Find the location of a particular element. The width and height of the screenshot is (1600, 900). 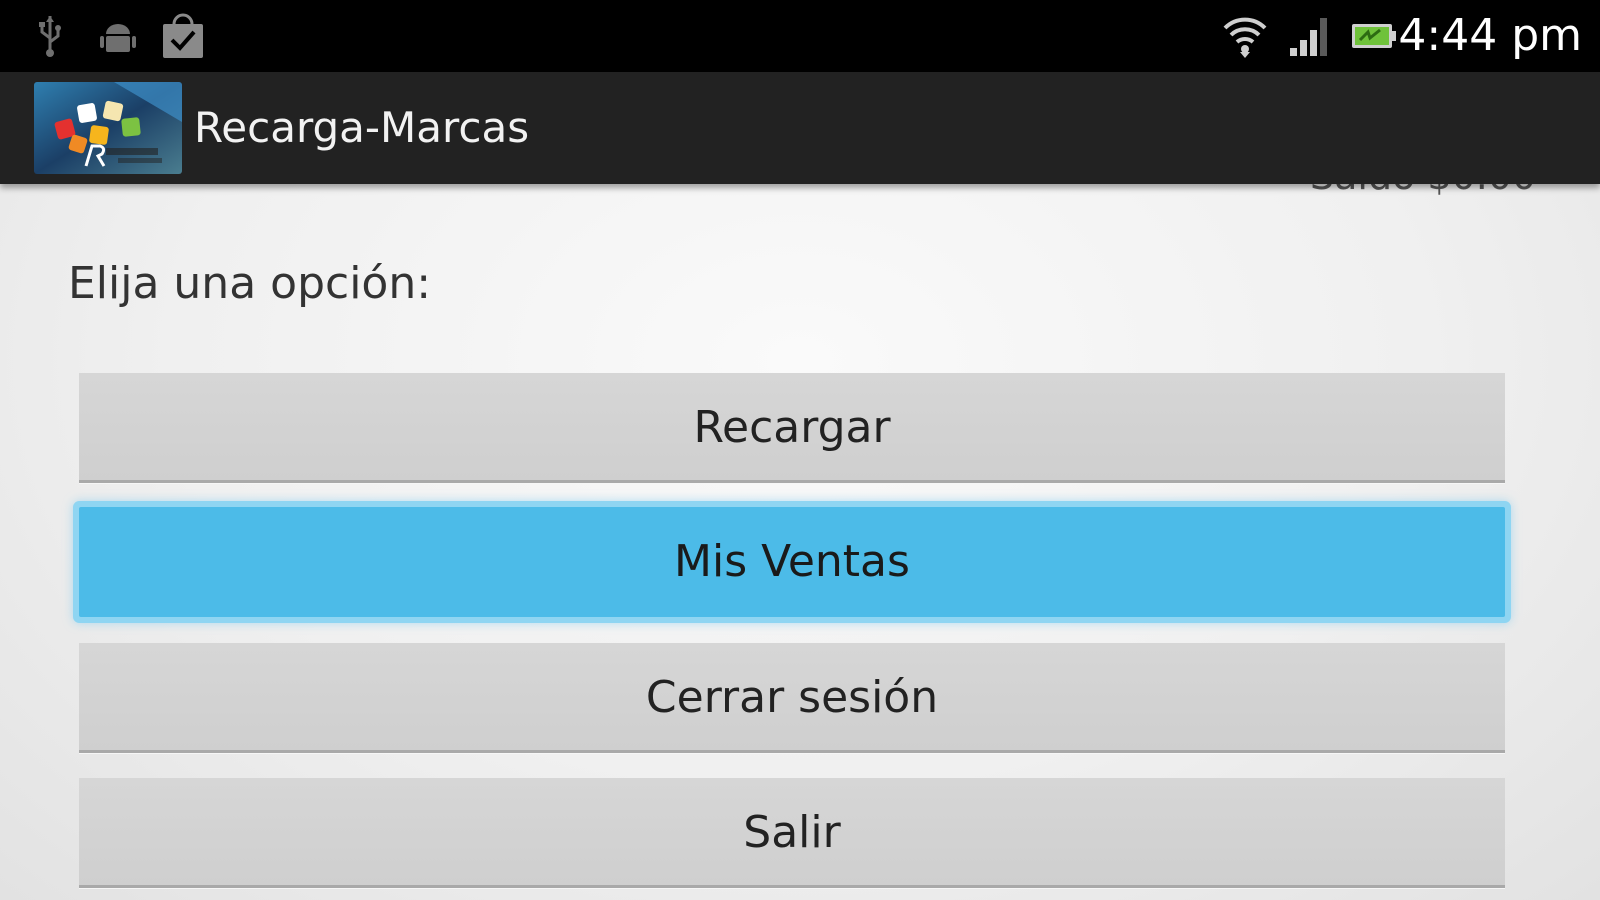

recargar-button: Recargar is located at coordinates (792, 428).